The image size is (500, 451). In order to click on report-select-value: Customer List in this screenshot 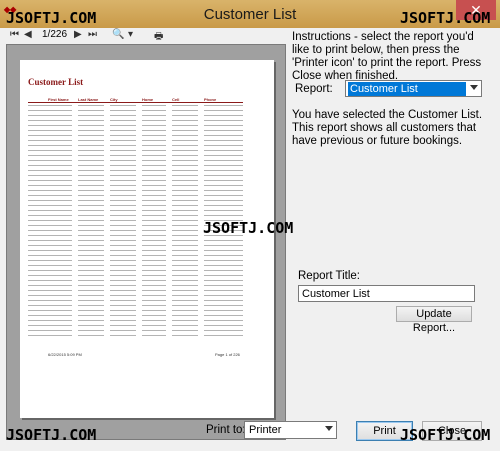, I will do `click(407, 89)`.